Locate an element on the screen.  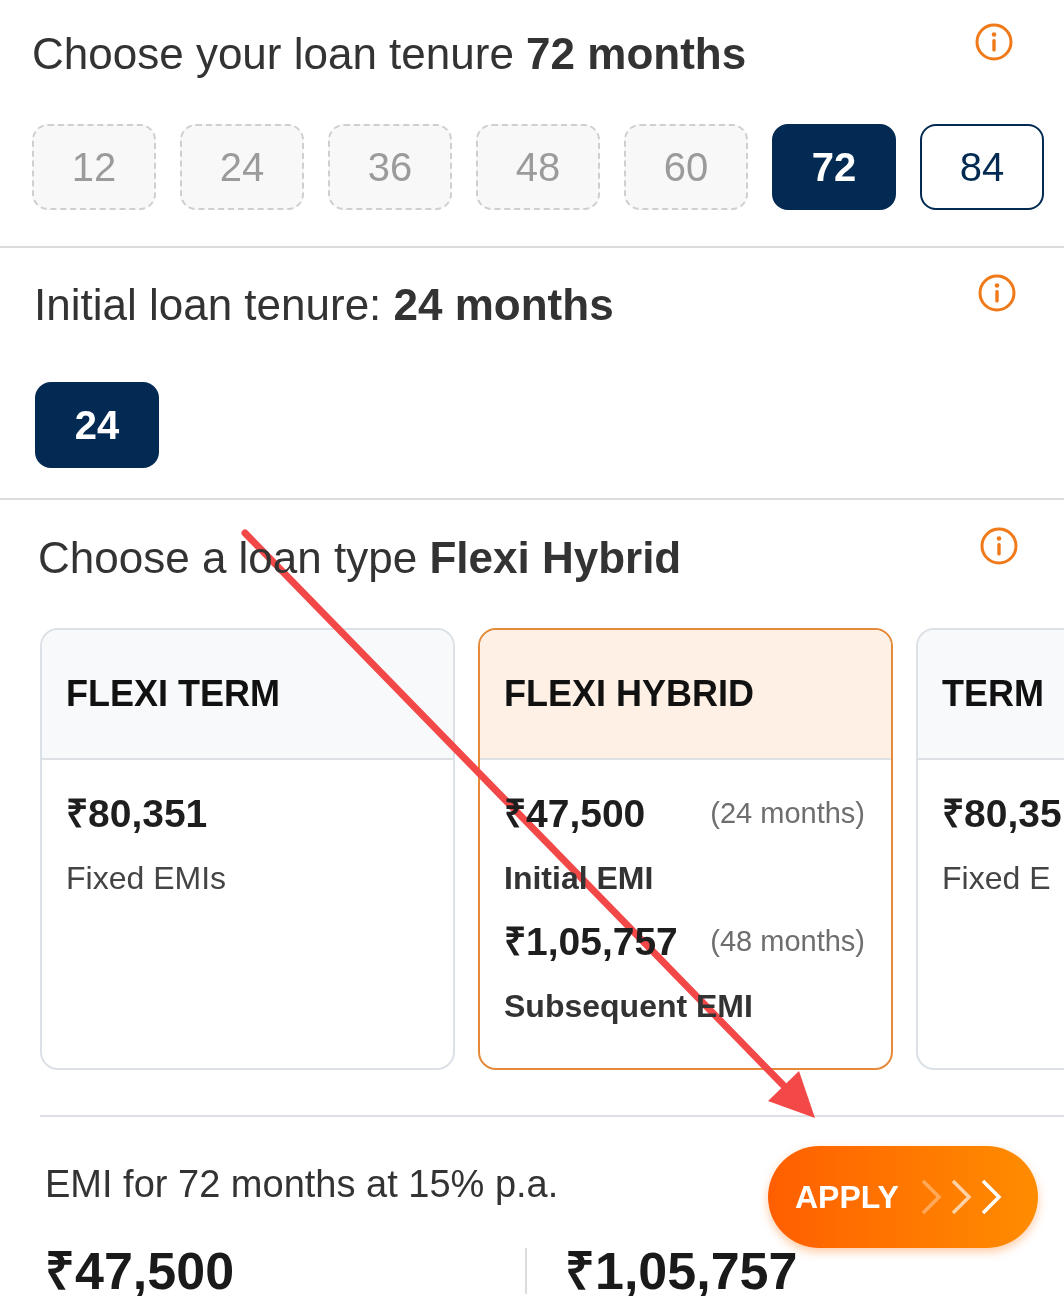
emi-label: Fixed EMIs is located at coordinates (146, 878).